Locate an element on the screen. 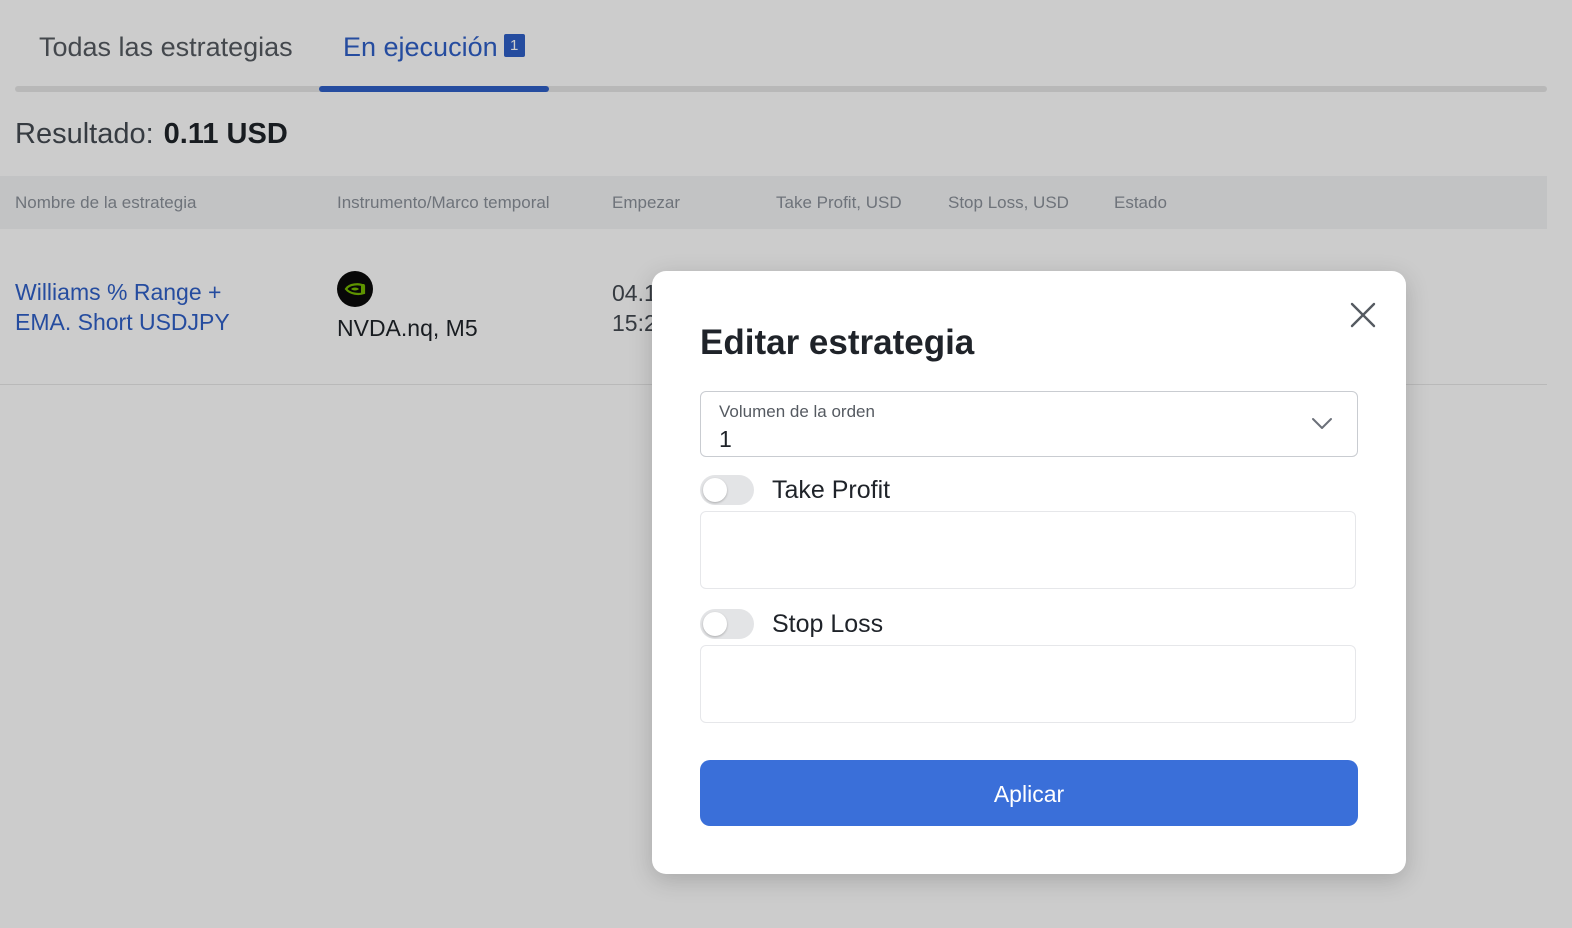 The width and height of the screenshot is (1572, 928). stop-loss-input is located at coordinates (1028, 684).